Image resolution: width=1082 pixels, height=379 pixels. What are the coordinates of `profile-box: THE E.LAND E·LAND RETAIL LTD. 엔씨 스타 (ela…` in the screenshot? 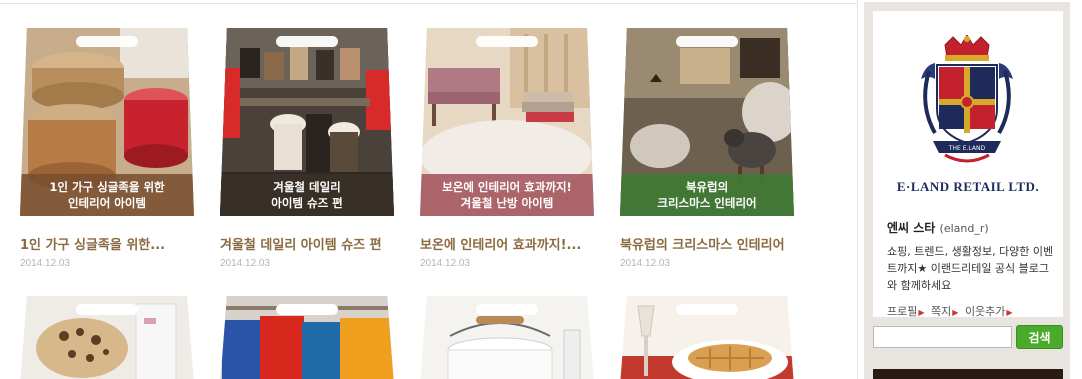 It's located at (968, 165).